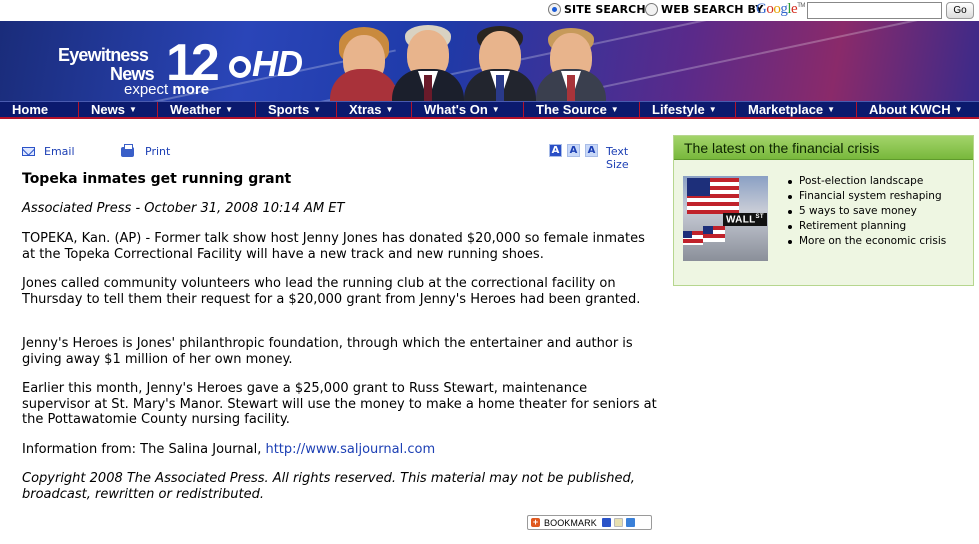 This screenshot has width=979, height=544. Describe the element at coordinates (865, 241) in the screenshot. I see `sidebar-link: More on the economic crisis` at that location.